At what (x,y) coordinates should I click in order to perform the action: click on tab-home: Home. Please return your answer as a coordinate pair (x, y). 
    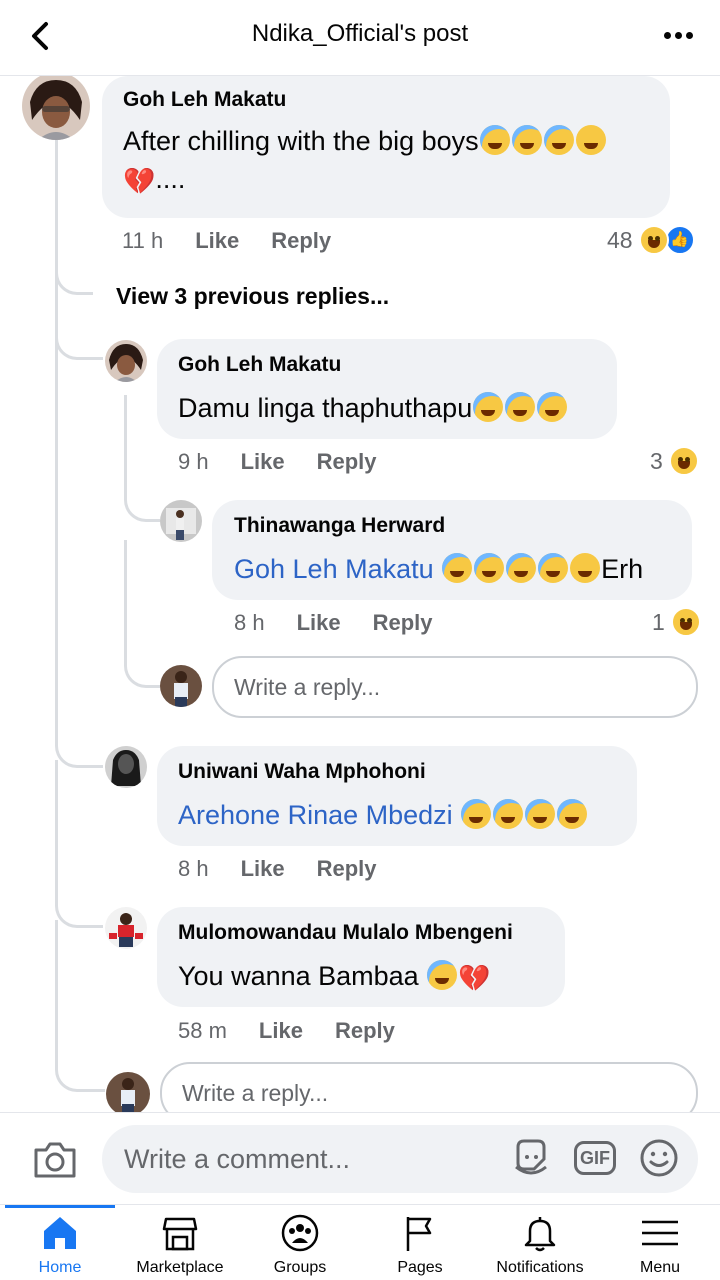
    Looking at the image, I should click on (60, 1242).